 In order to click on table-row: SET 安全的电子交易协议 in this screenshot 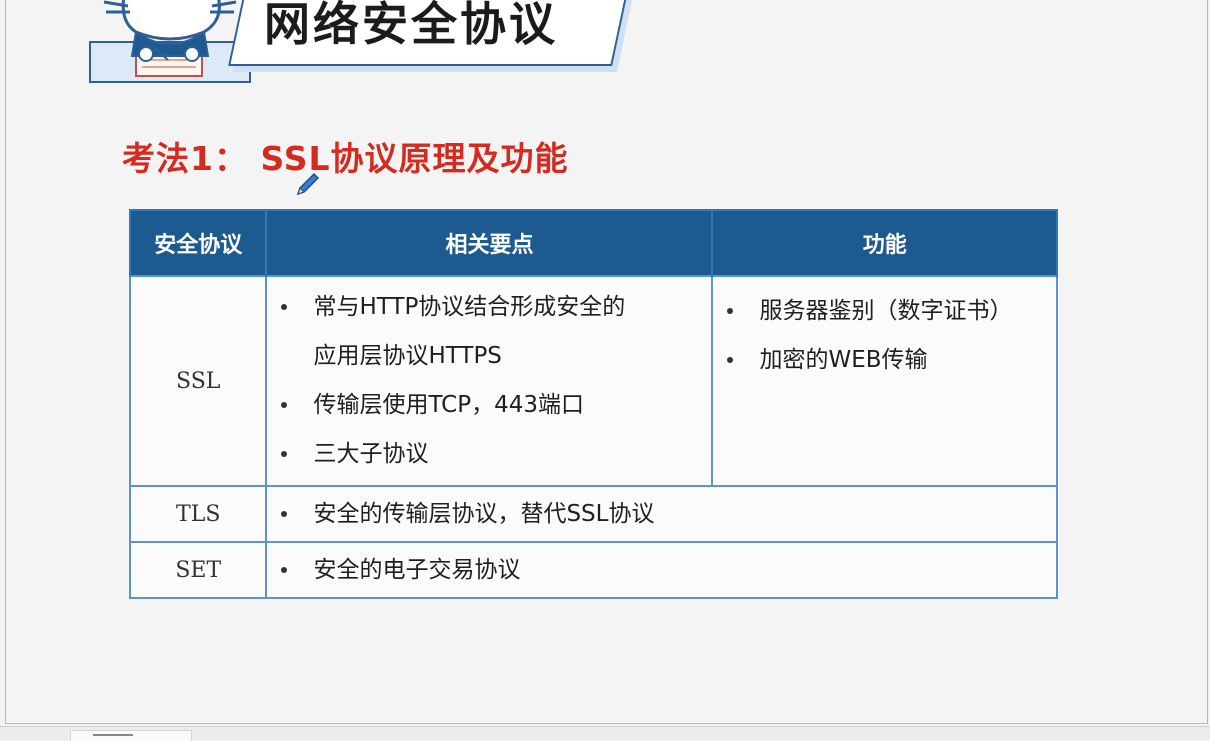, I will do `click(593, 570)`.